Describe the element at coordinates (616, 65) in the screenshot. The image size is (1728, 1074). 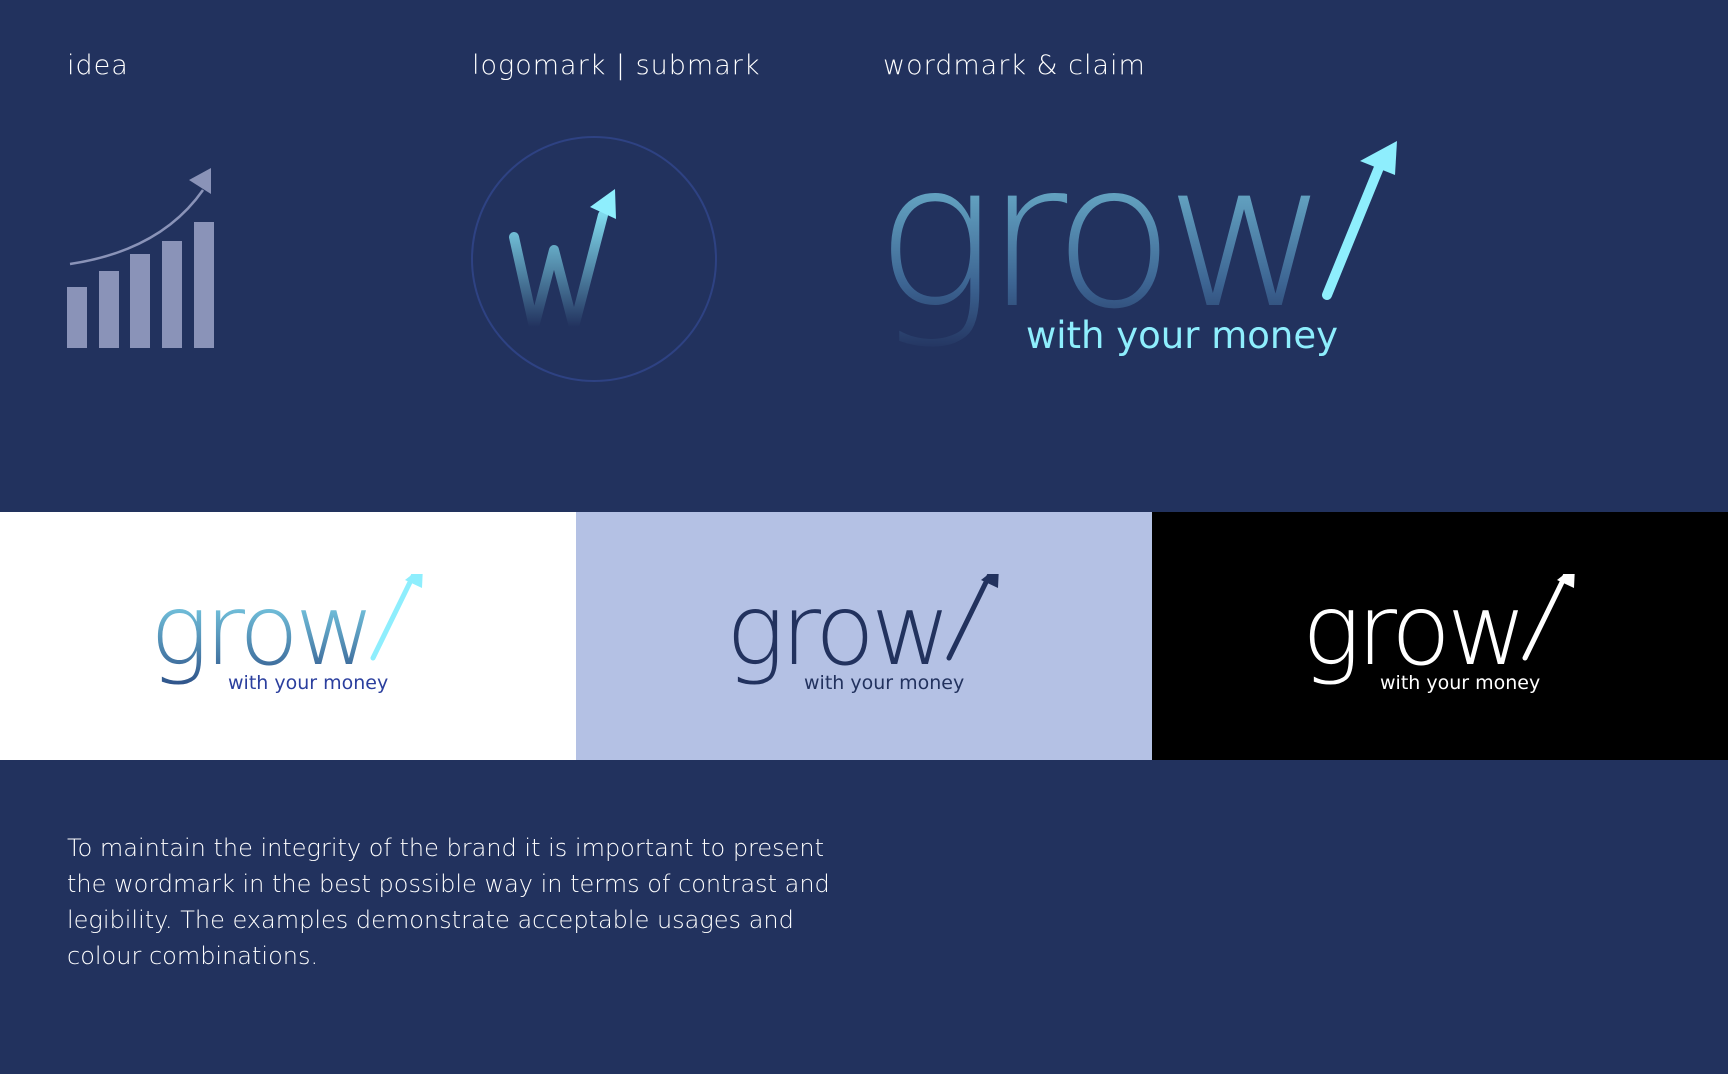
I see `section-label-logomark: logomark | submark` at that location.